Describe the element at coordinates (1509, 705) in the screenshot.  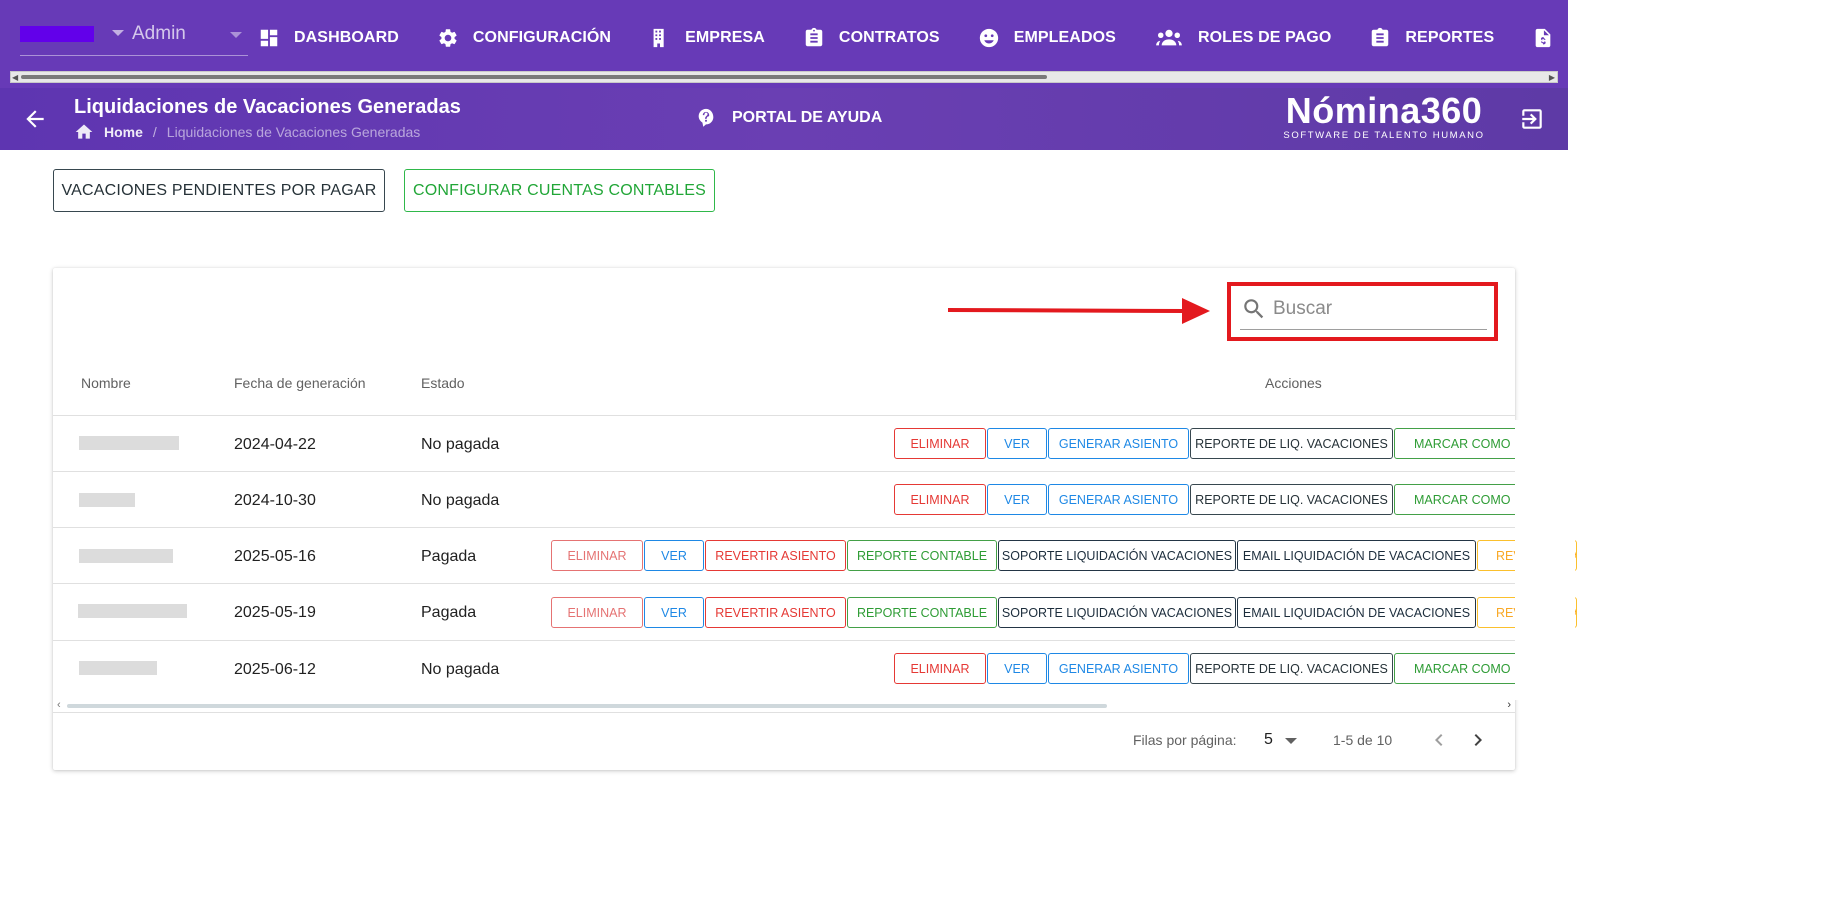
I see `scroll-right-chevron-icon: ›` at that location.